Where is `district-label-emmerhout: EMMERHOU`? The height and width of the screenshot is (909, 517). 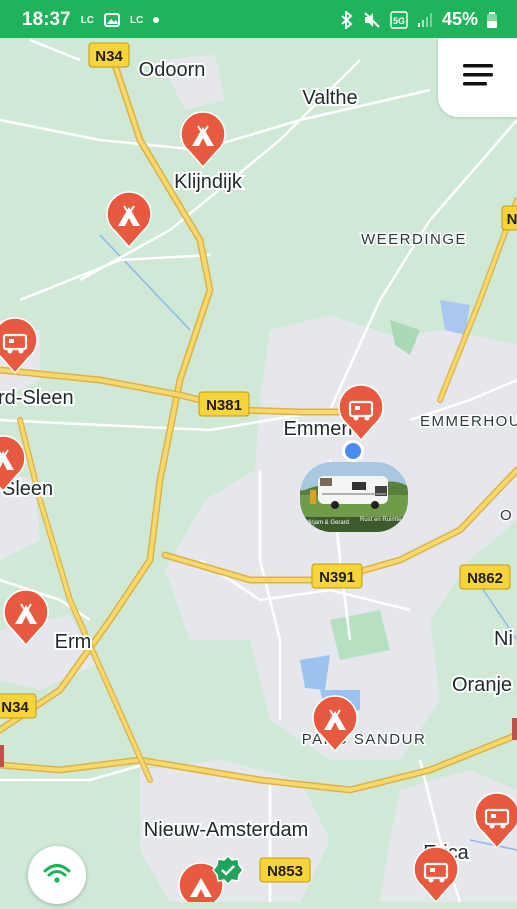 district-label-emmerhout: EMMERHOU is located at coordinates (468, 421).